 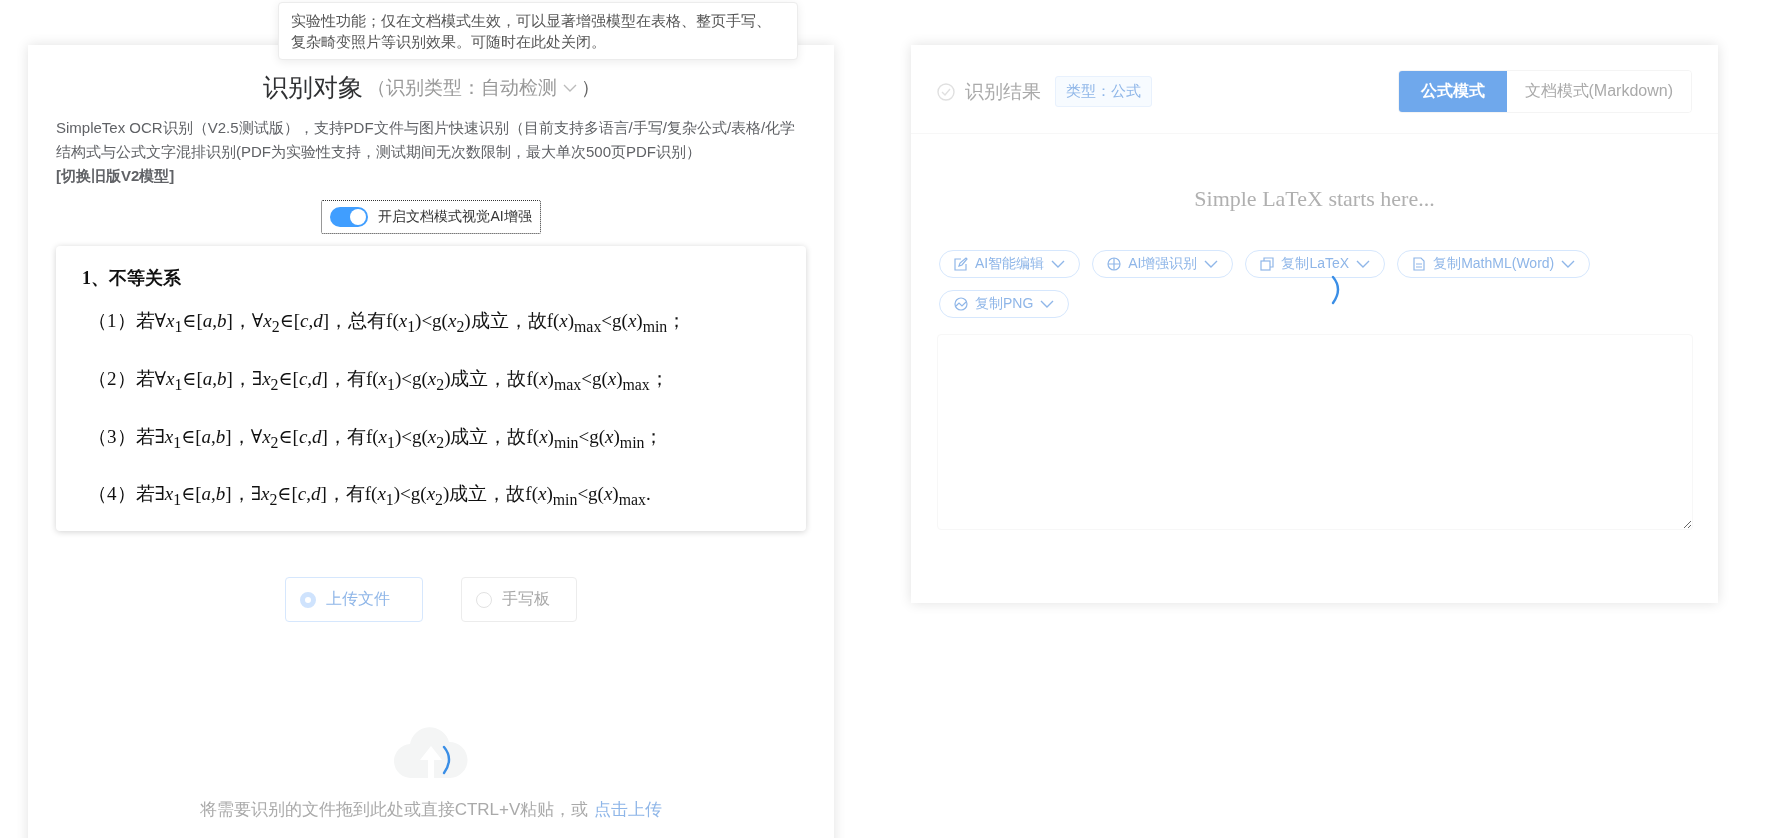 What do you see at coordinates (1315, 264) in the screenshot?
I see `action-button: 复制LaTeX` at bounding box center [1315, 264].